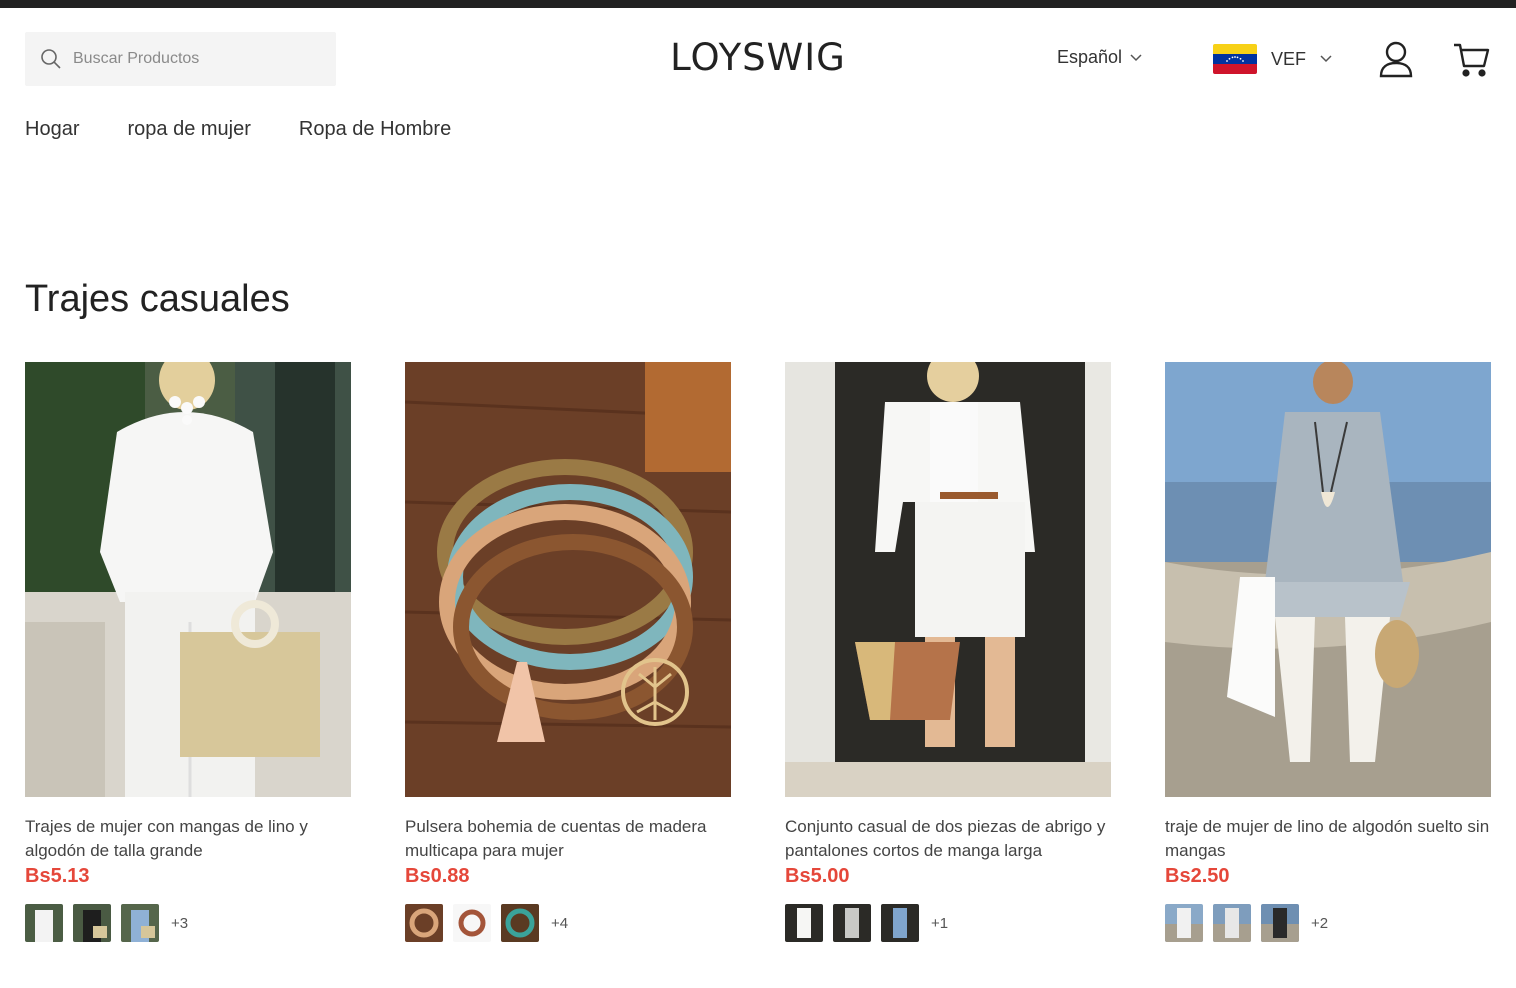  Describe the element at coordinates (52, 129) in the screenshot. I see `nav-item-hogar: Hogar` at that location.